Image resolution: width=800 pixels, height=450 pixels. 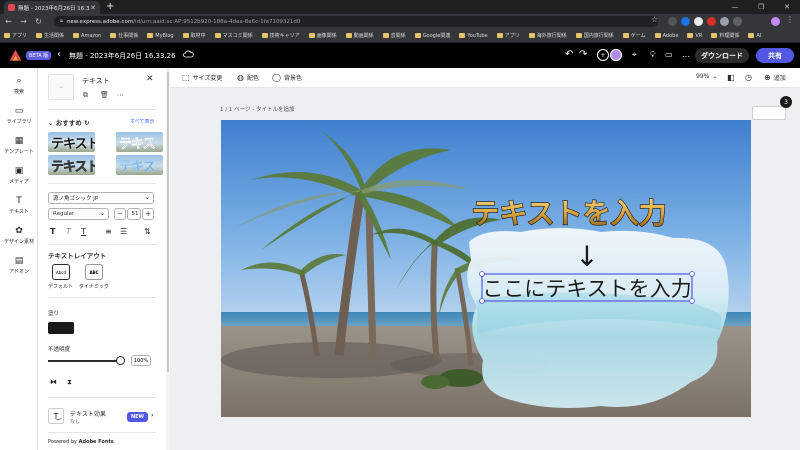 What do you see at coordinates (569, 213) in the screenshot?
I see `heading-text: テキストを入力` at bounding box center [569, 213].